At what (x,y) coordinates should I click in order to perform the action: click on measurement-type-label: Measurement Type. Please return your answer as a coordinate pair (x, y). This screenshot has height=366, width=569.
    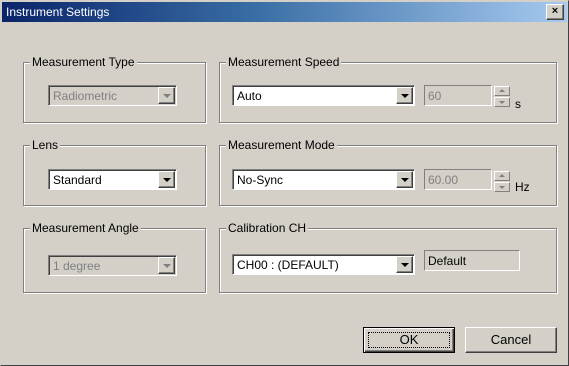
    Looking at the image, I should click on (83, 62).